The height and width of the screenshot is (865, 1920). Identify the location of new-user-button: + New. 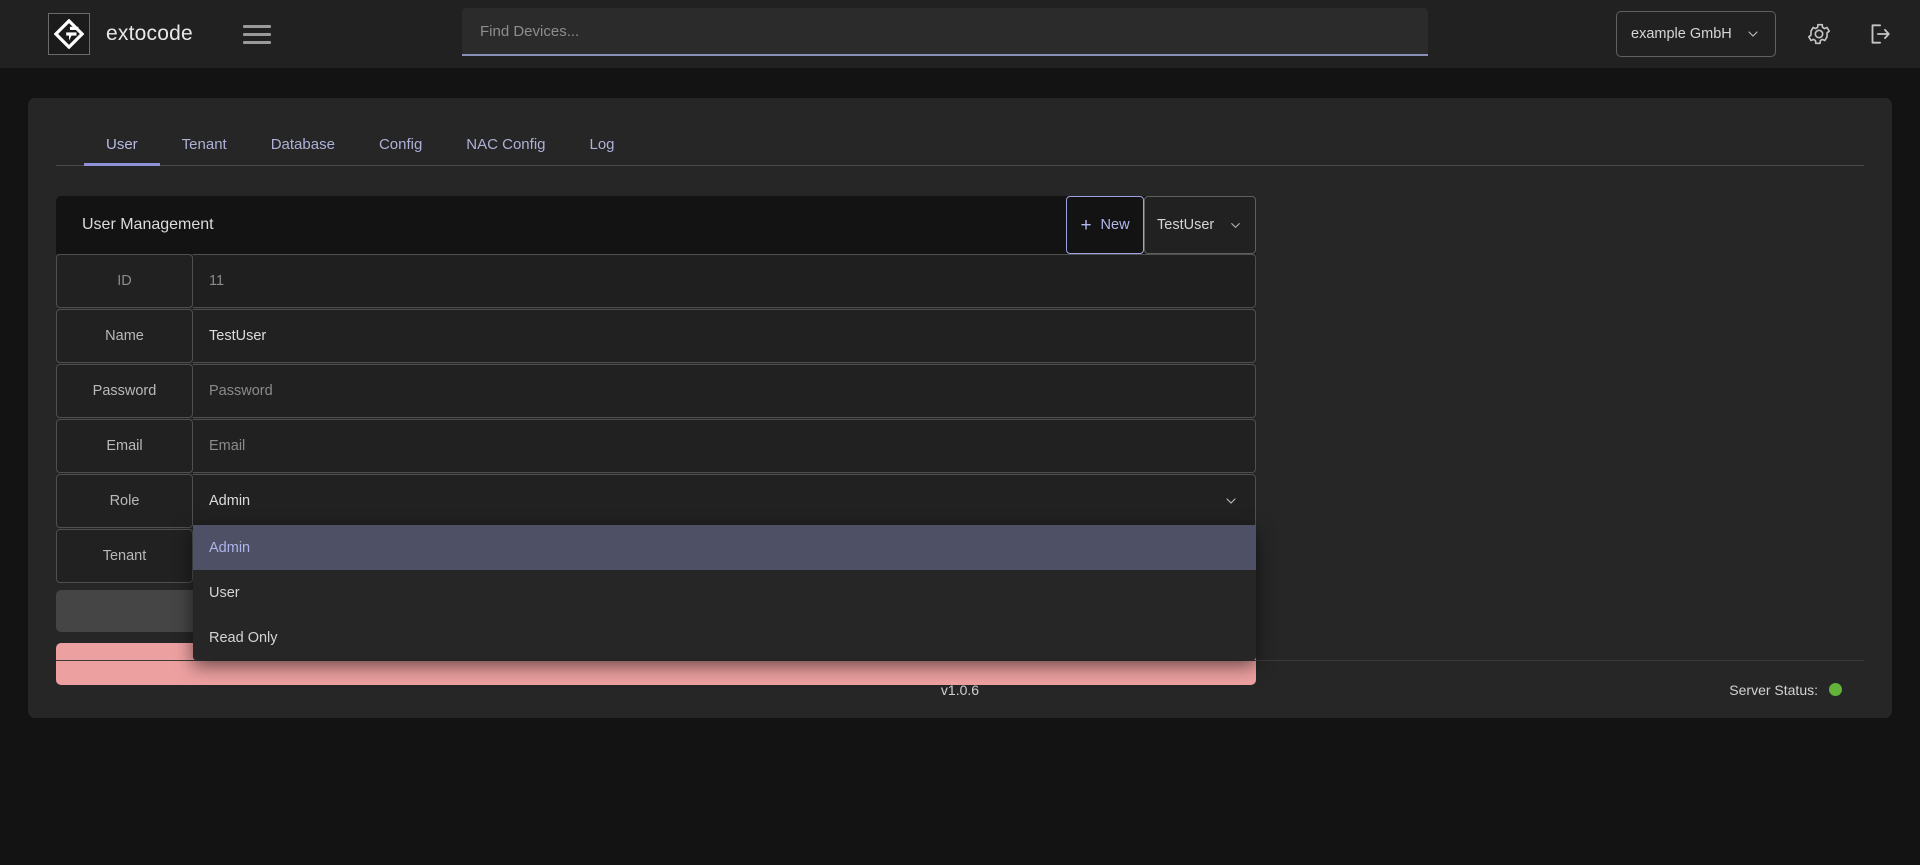
(1105, 225).